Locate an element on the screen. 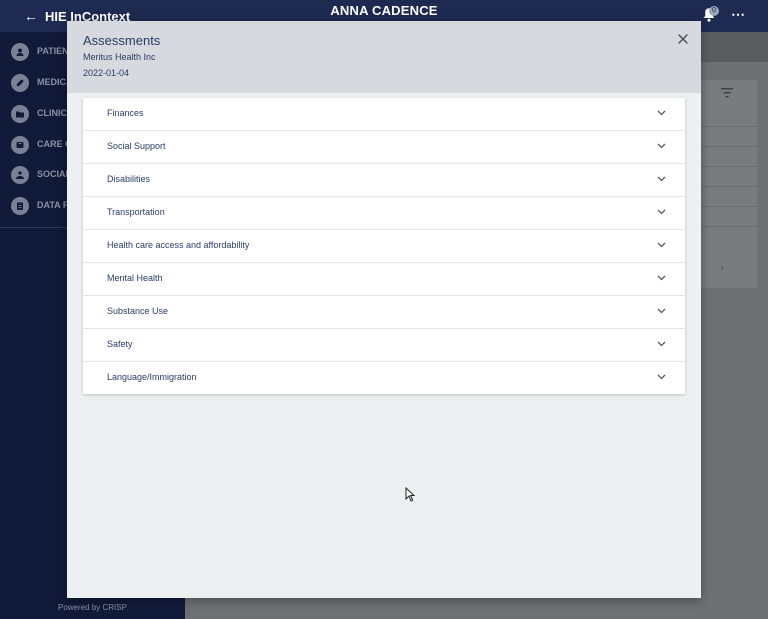  person-icon is located at coordinates (20, 52).